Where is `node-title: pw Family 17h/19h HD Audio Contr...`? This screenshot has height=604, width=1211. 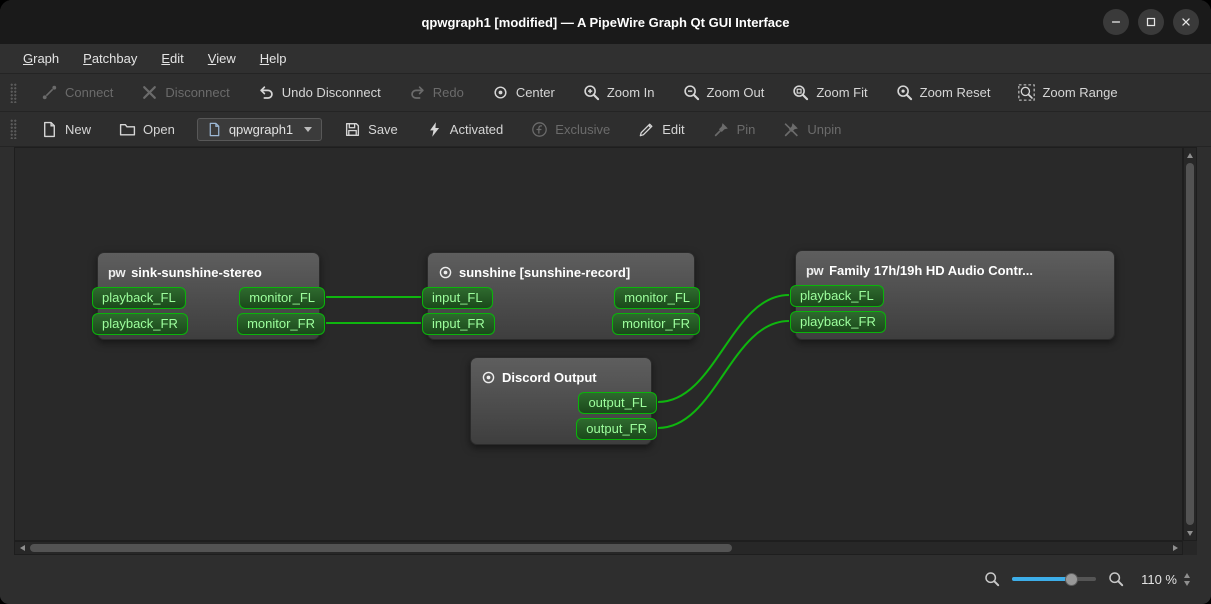
node-title: pw Family 17h/19h HD Audio Contr... is located at coordinates (955, 268).